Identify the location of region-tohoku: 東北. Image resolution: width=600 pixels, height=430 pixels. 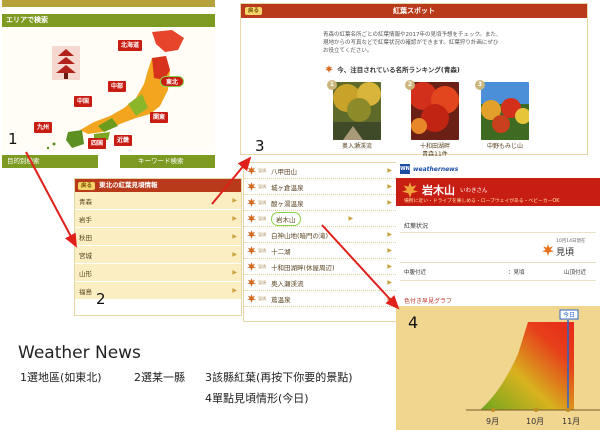
(172, 81).